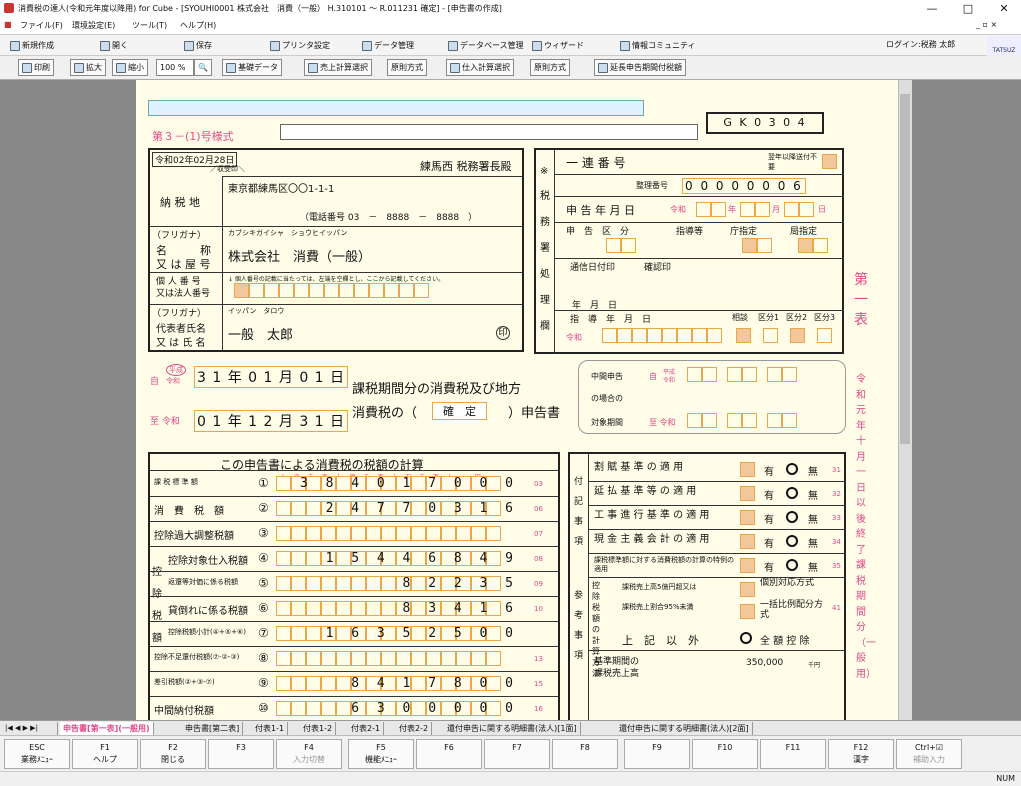  Describe the element at coordinates (449, 754) in the screenshot. I see `fkey-f6: F6` at that location.